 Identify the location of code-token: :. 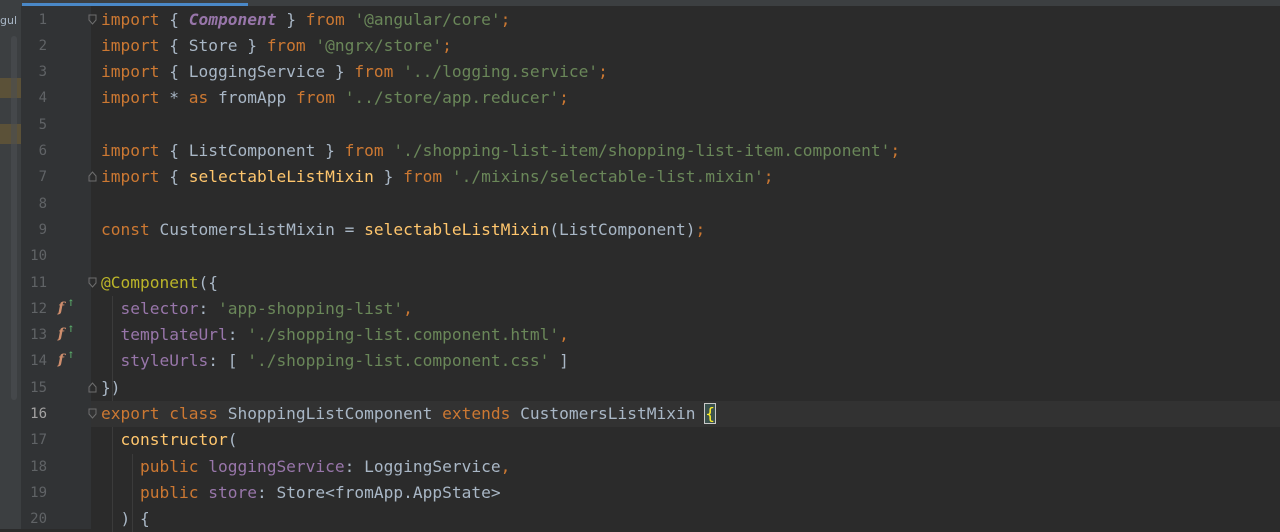
(237, 335).